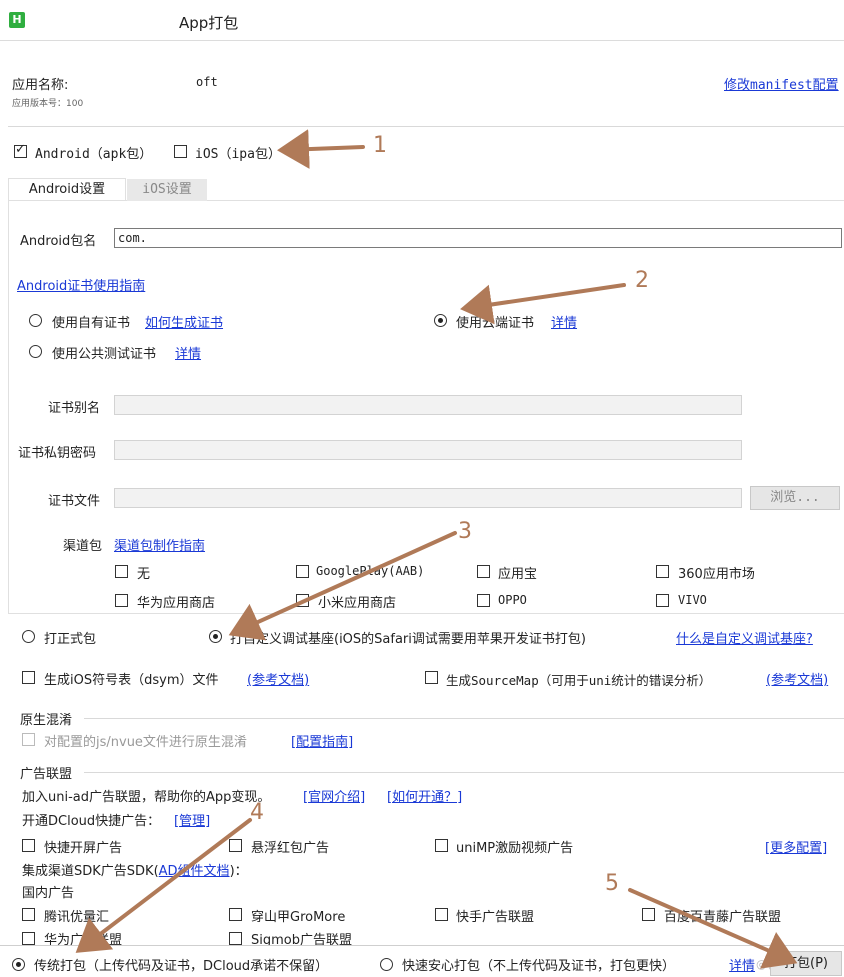 This screenshot has width=844, height=977. I want to click on annotation-label: 3, so click(465, 531).